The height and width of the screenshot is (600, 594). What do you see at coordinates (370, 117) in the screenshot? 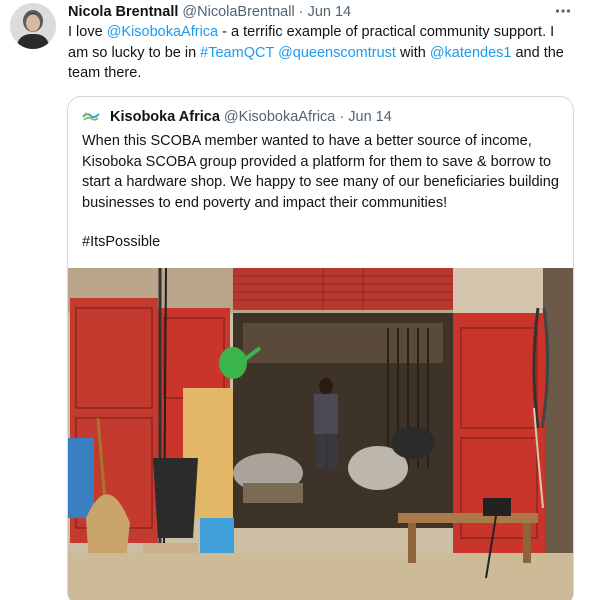
I see `quoted-tweet-date: Jun 14` at bounding box center [370, 117].